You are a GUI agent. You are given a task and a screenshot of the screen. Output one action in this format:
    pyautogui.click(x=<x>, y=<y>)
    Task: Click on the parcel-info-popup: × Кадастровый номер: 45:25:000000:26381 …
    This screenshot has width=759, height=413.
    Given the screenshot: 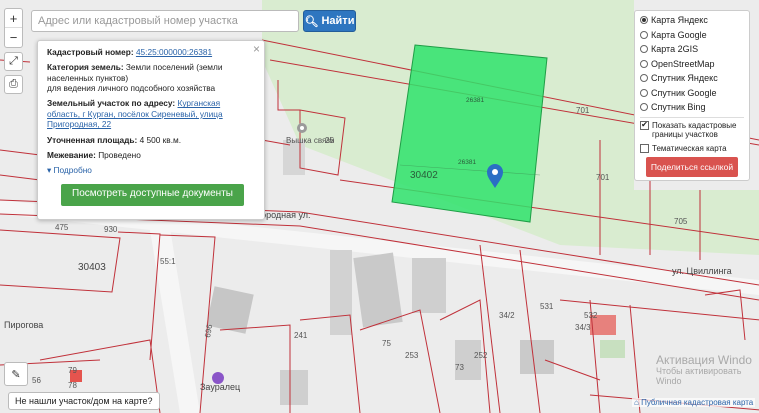 What is the action you would take?
    pyautogui.click(x=151, y=130)
    